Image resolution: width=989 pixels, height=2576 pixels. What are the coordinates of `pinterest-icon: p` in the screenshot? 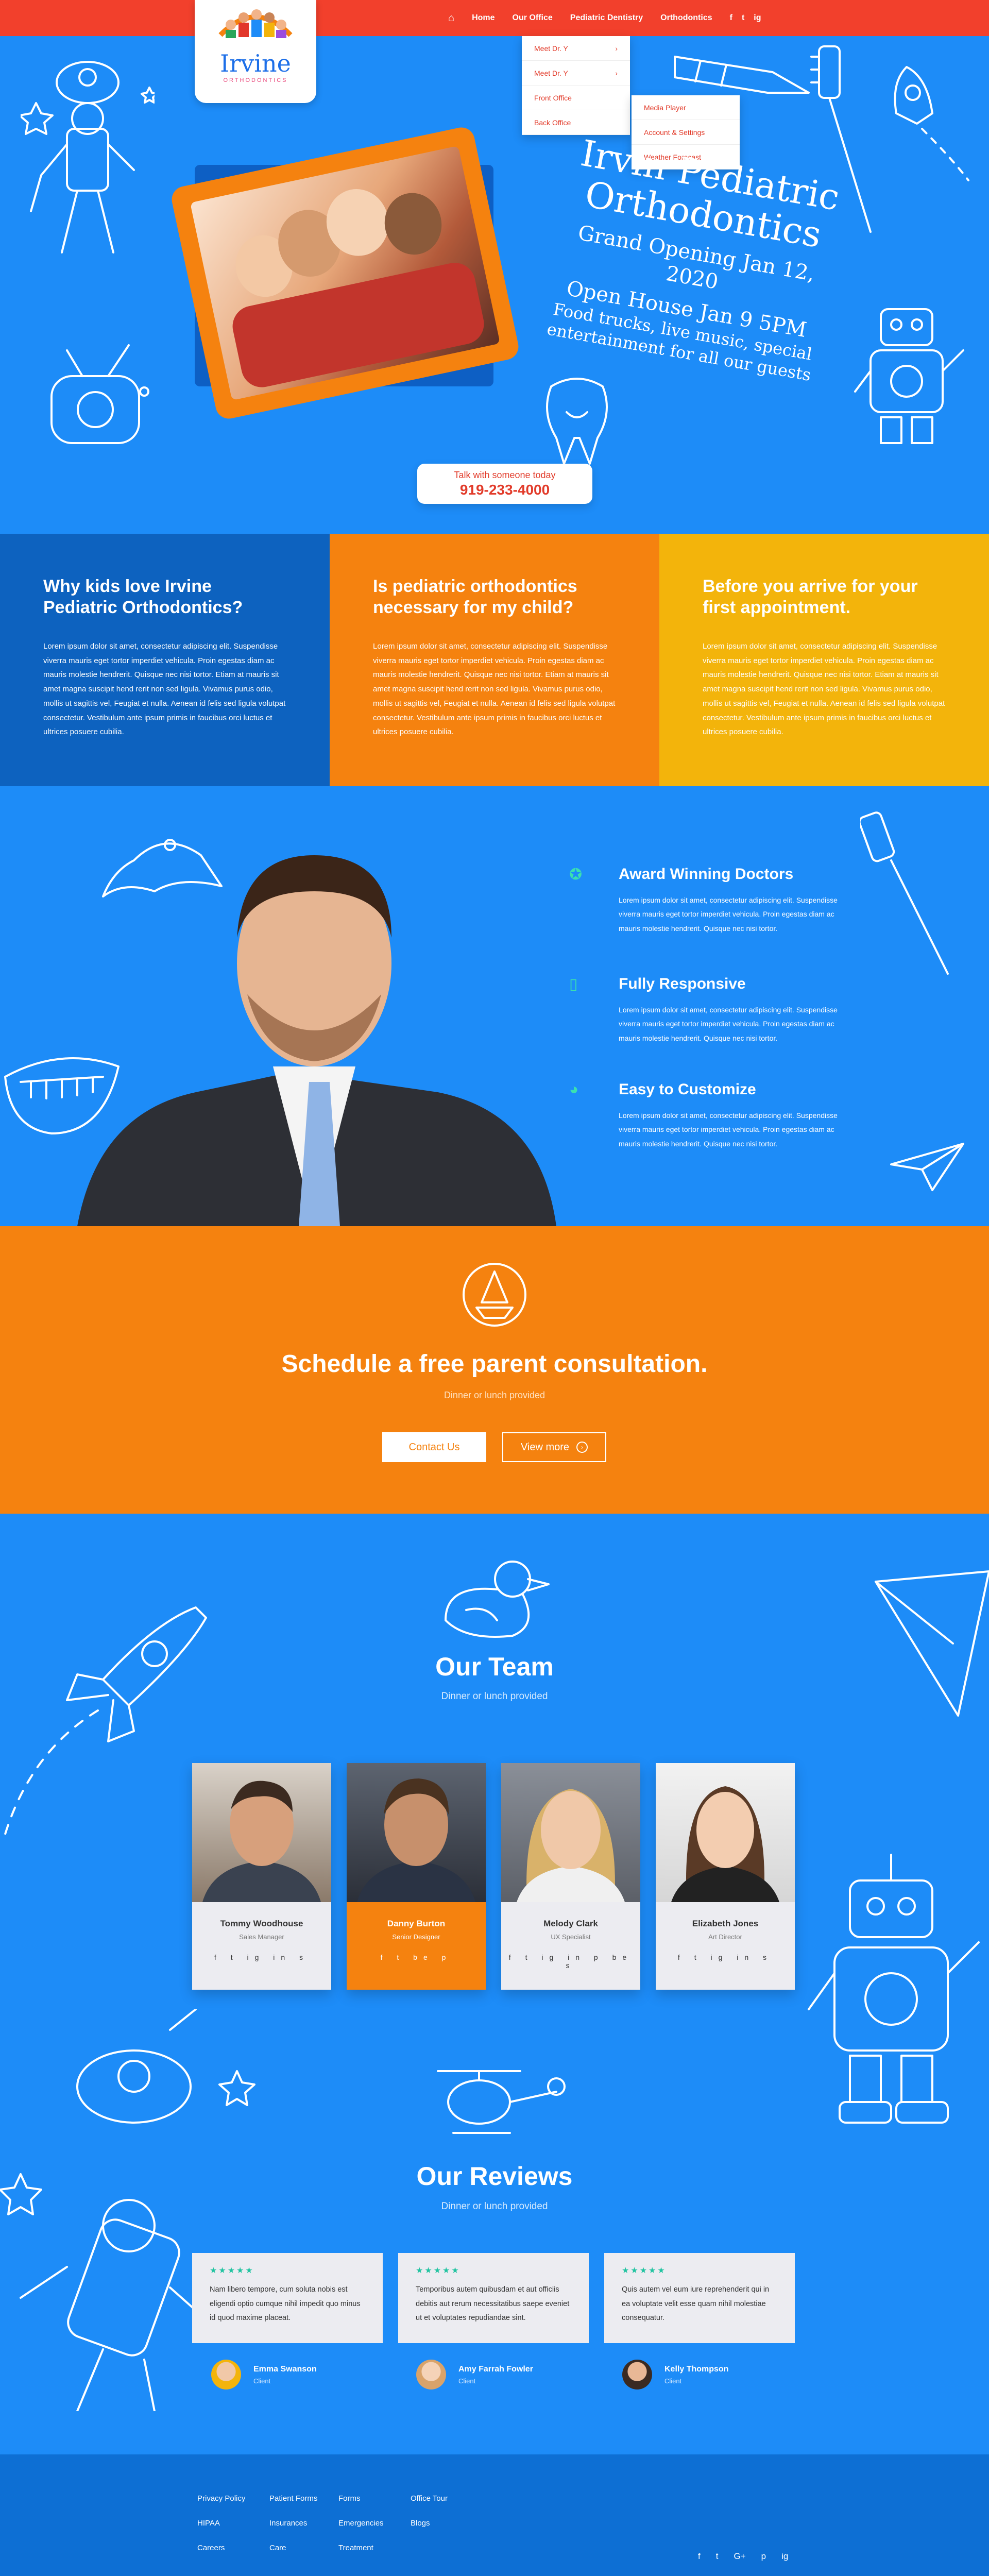 It's located at (763, 2556).